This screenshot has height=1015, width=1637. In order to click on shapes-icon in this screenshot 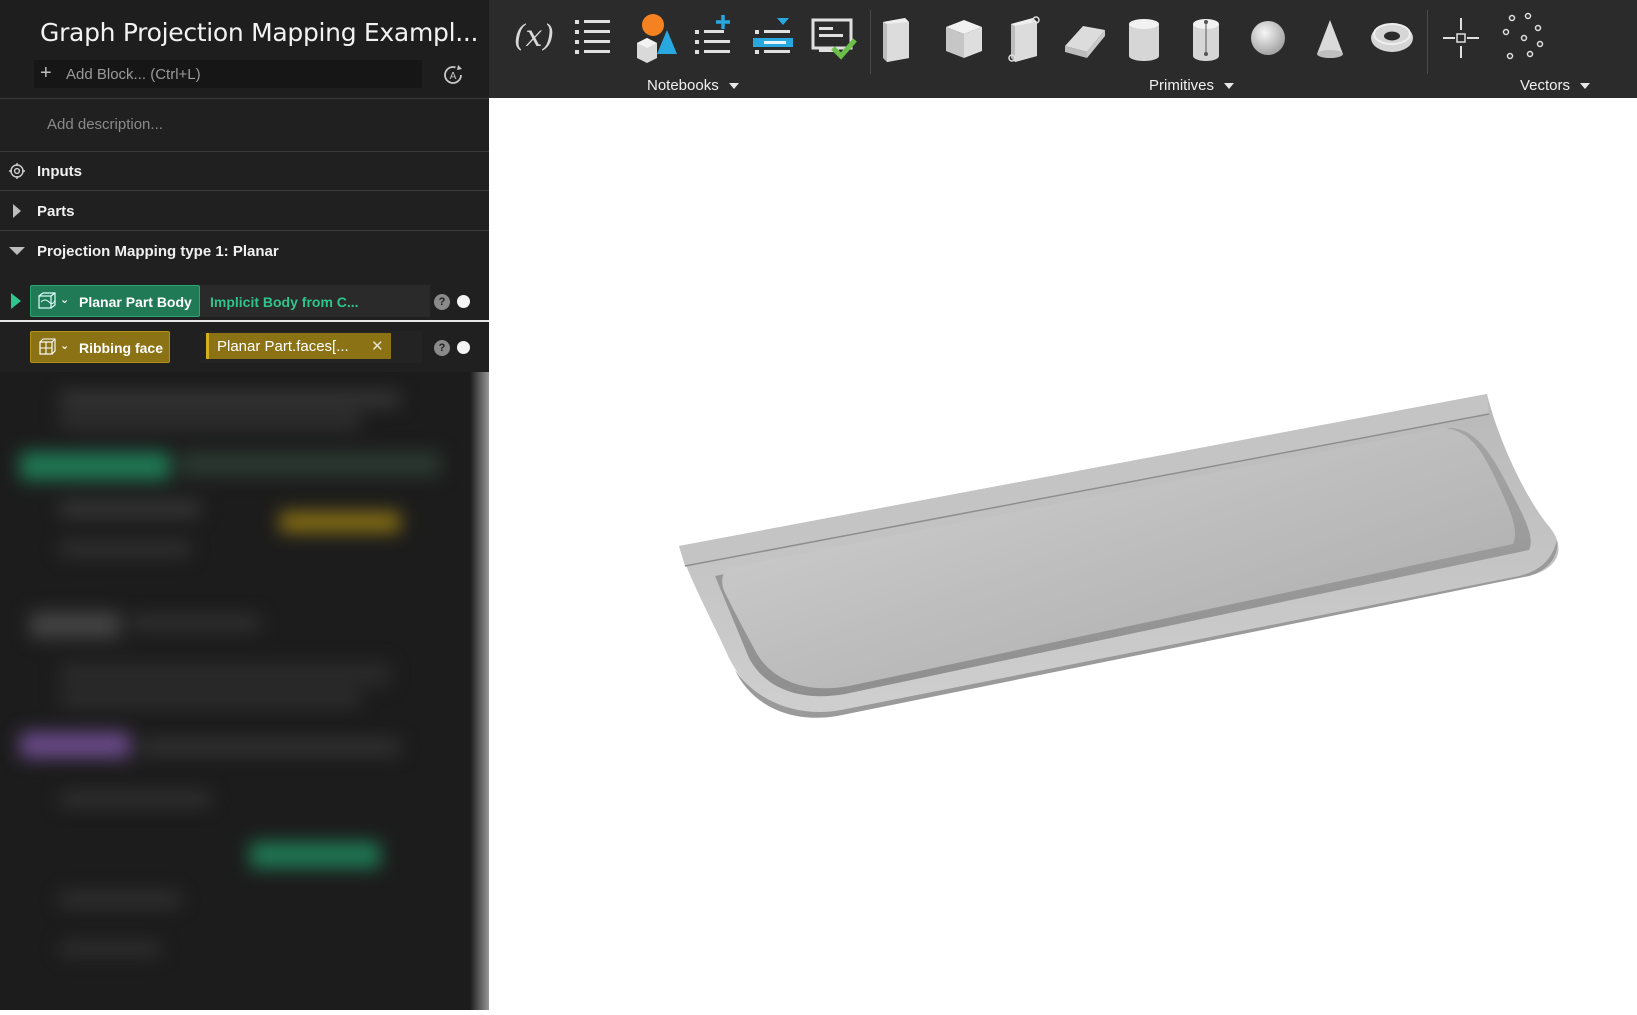, I will do `click(654, 37)`.